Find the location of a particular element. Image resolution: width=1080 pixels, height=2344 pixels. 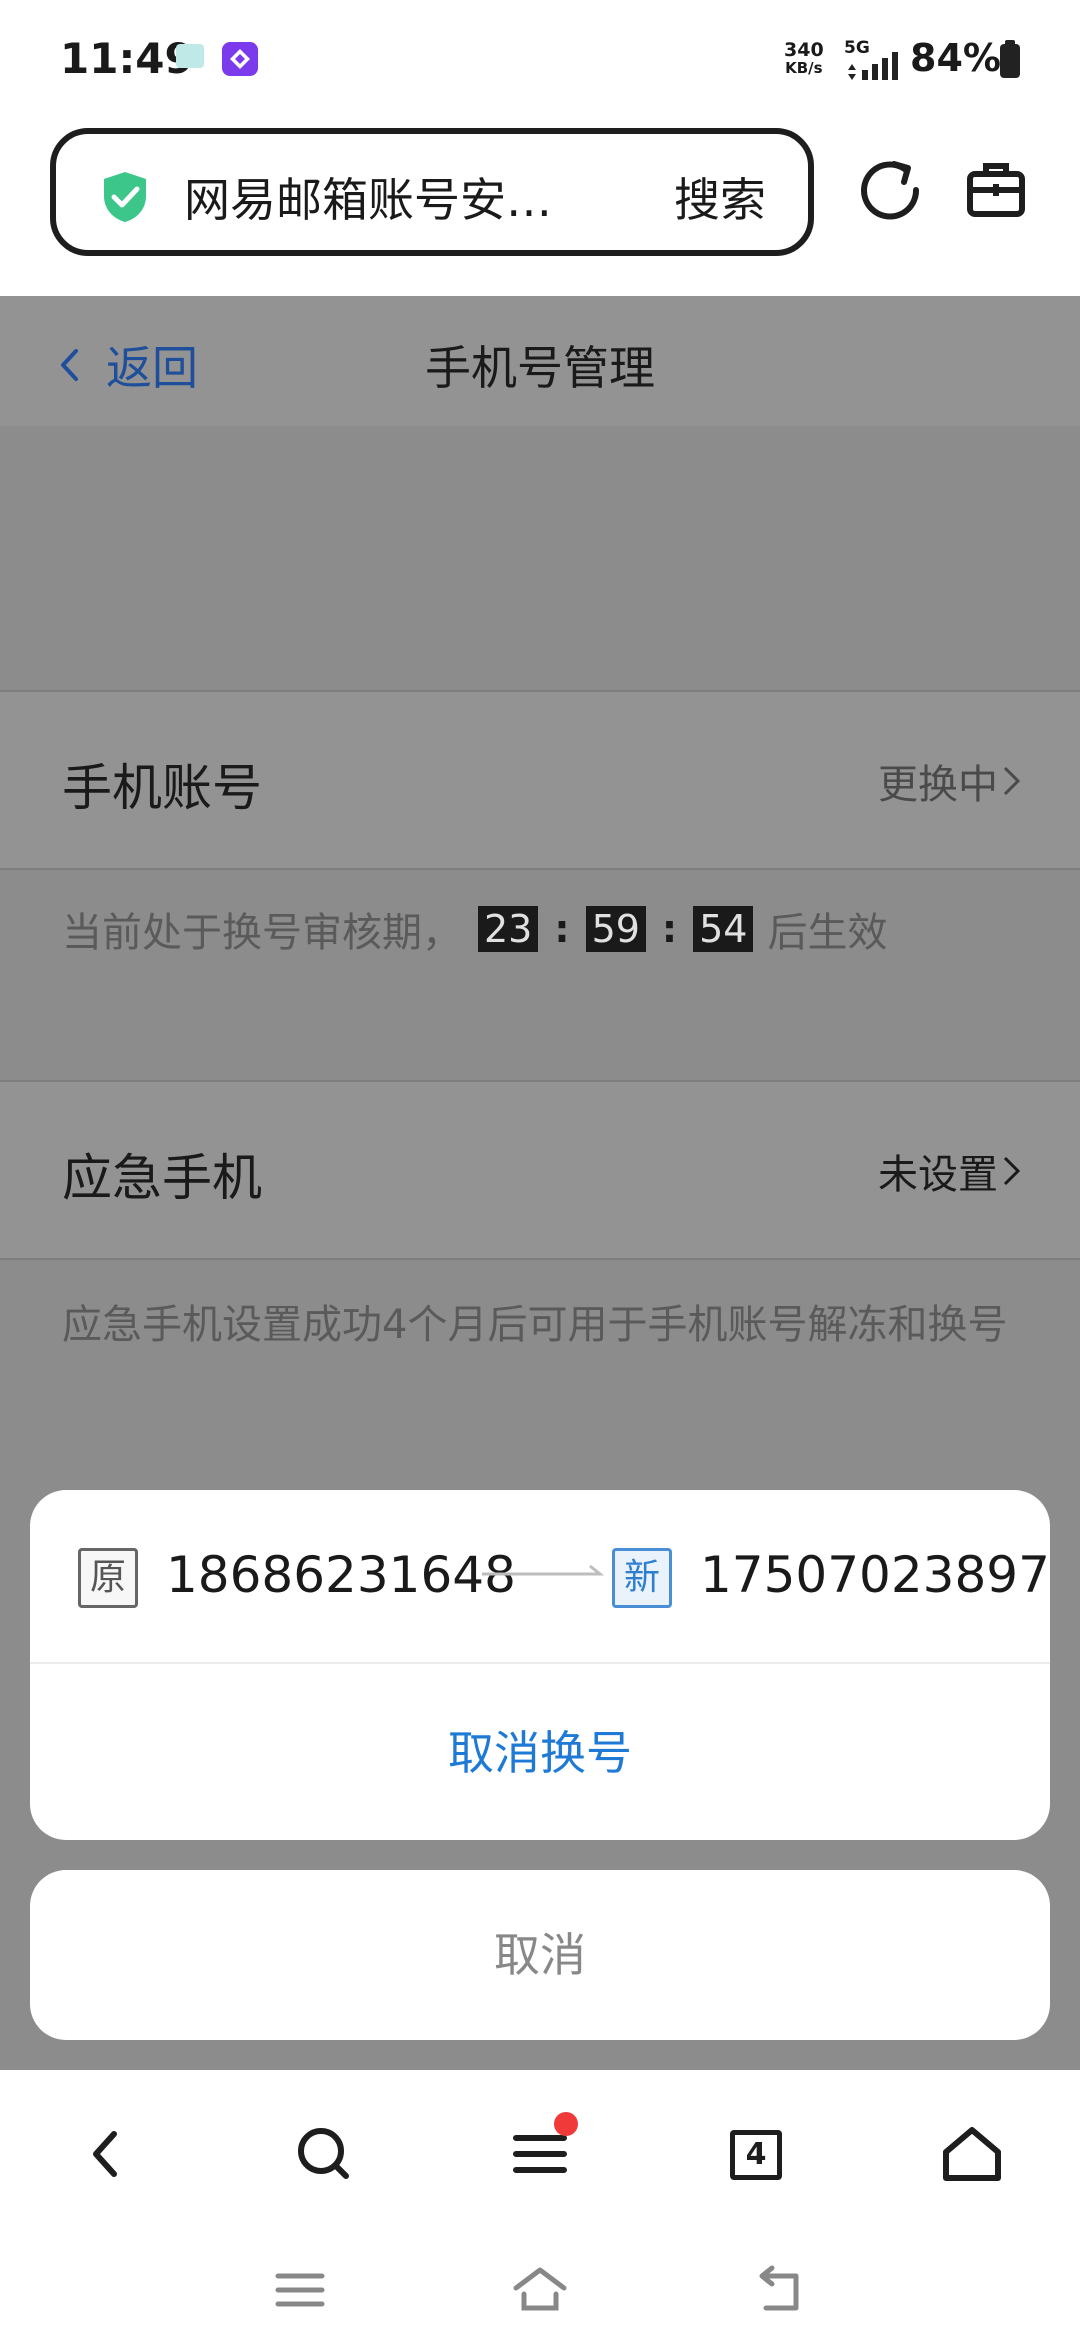

phone-account-row: 手机账号 更换中 is located at coordinates (540, 780).